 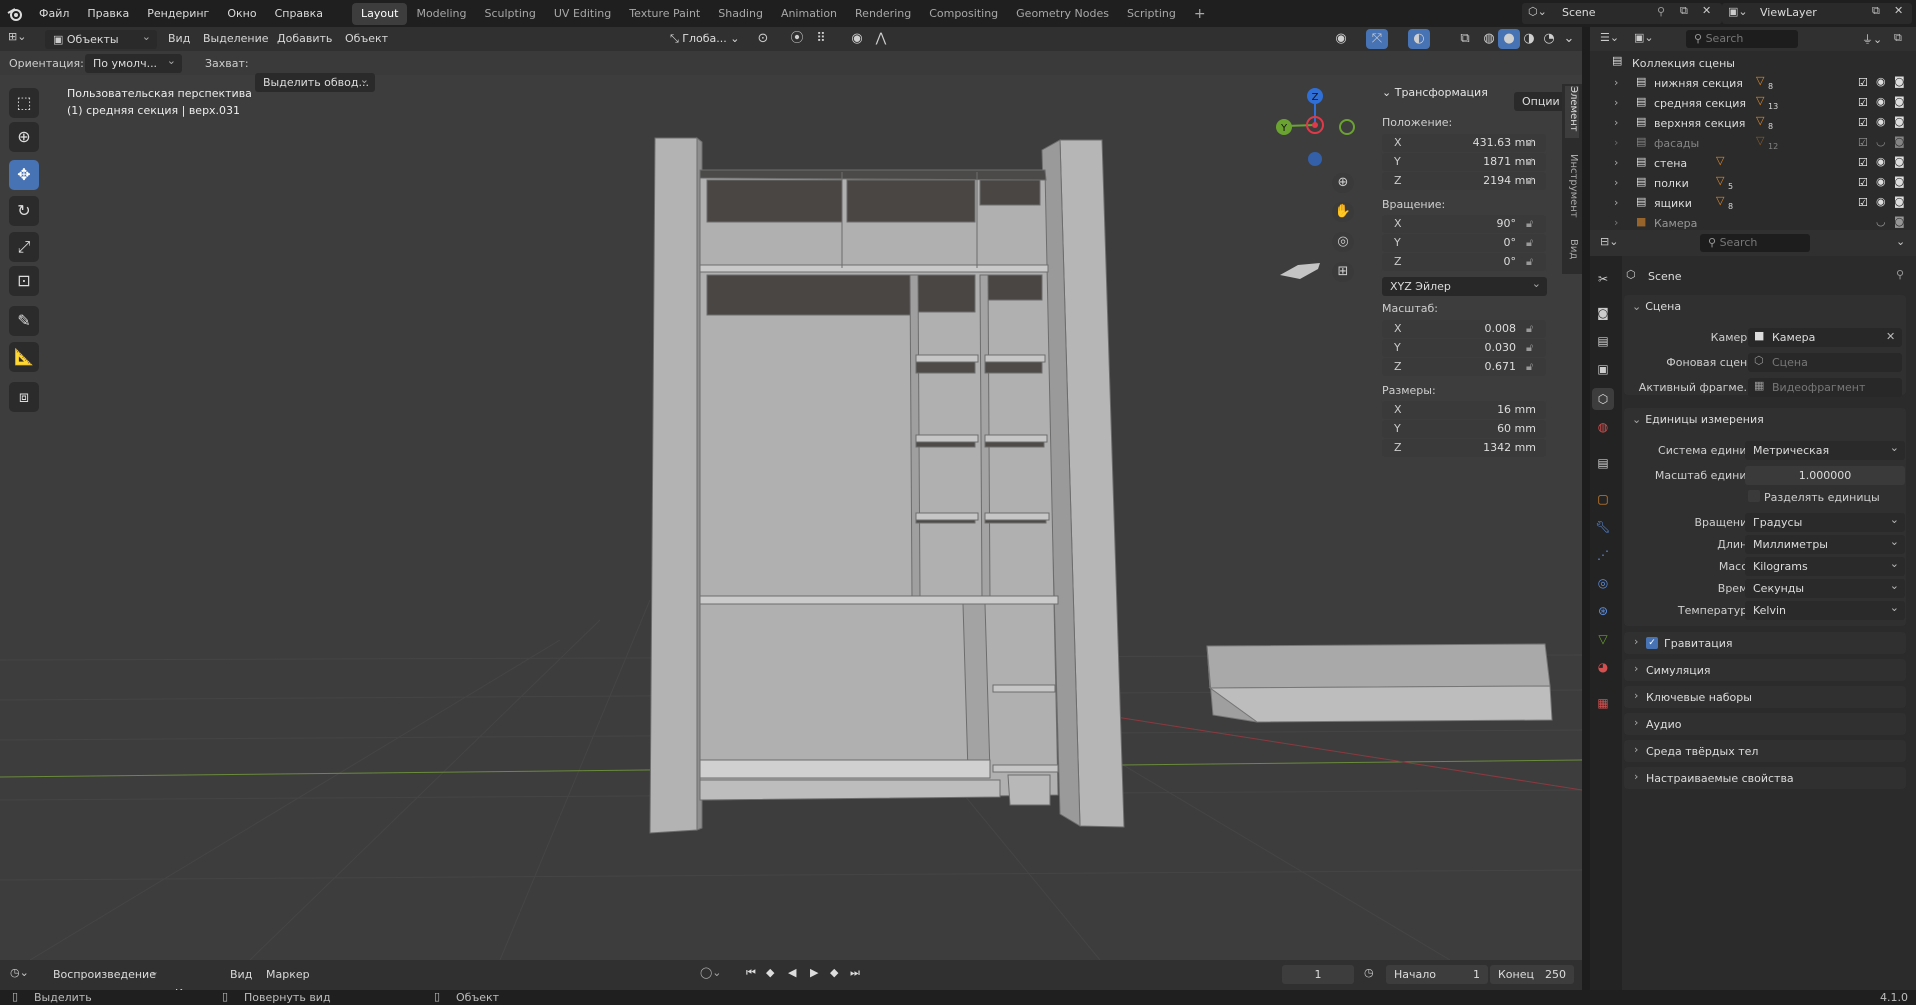 I want to click on scale-z-field: Z 0.671, so click(x=1464, y=367).